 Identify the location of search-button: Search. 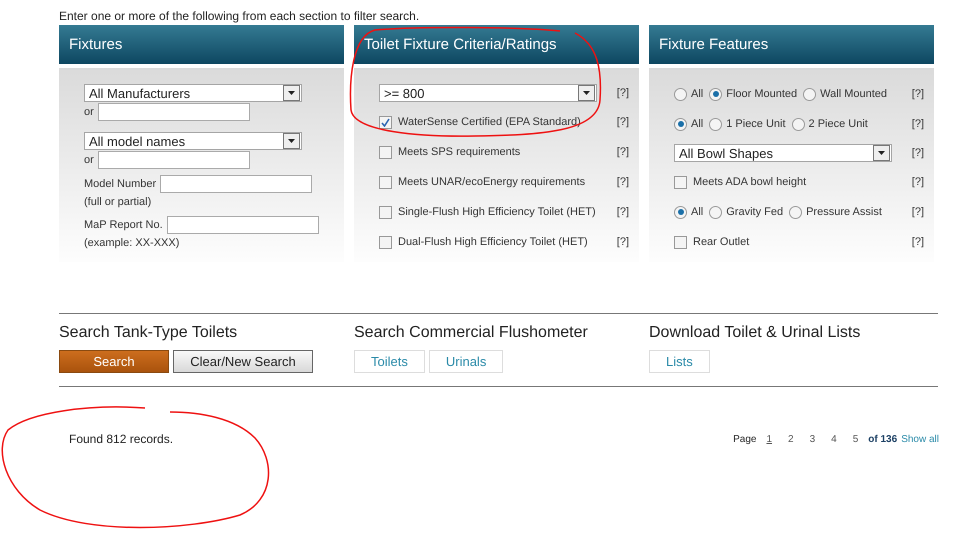
(114, 361).